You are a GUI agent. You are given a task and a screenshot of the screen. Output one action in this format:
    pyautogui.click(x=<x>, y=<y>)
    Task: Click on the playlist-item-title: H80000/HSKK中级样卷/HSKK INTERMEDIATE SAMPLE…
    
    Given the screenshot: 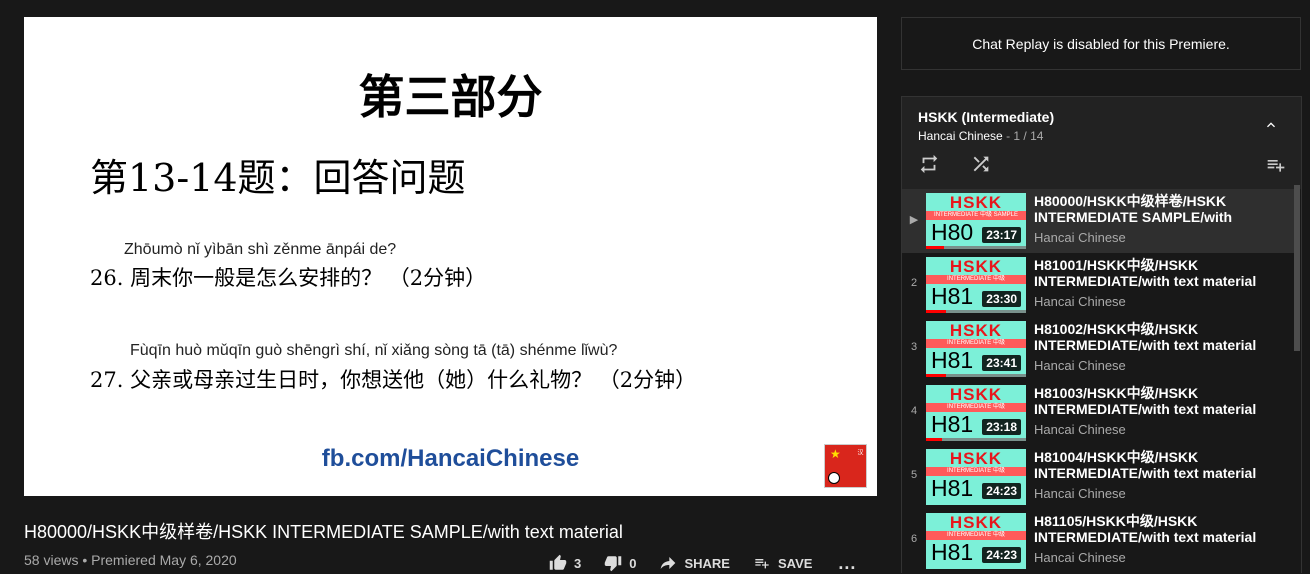 What is the action you would take?
    pyautogui.click(x=1150, y=209)
    